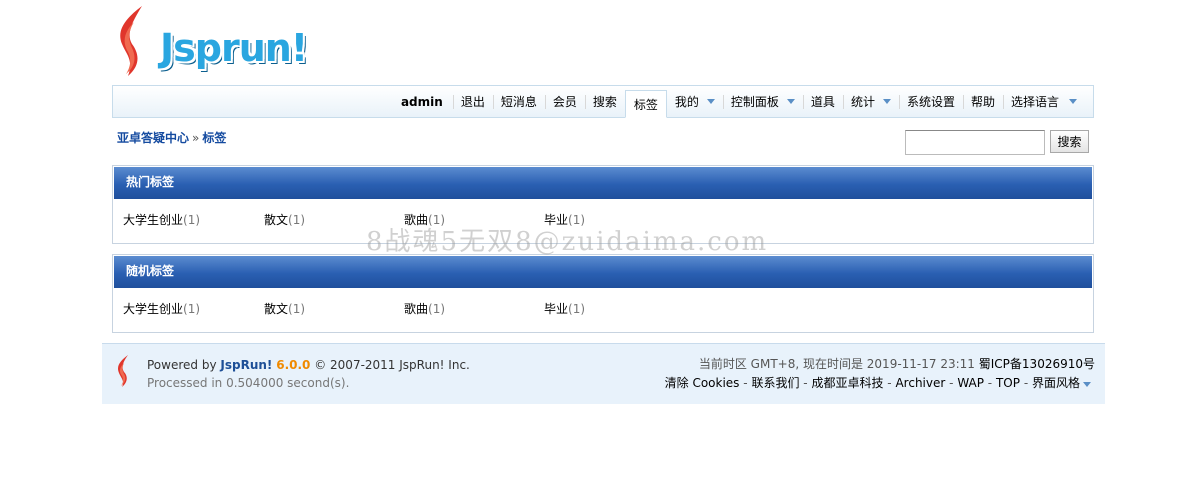 This screenshot has height=498, width=1195. I want to click on nav-item-label: 系统设置, so click(930, 102).